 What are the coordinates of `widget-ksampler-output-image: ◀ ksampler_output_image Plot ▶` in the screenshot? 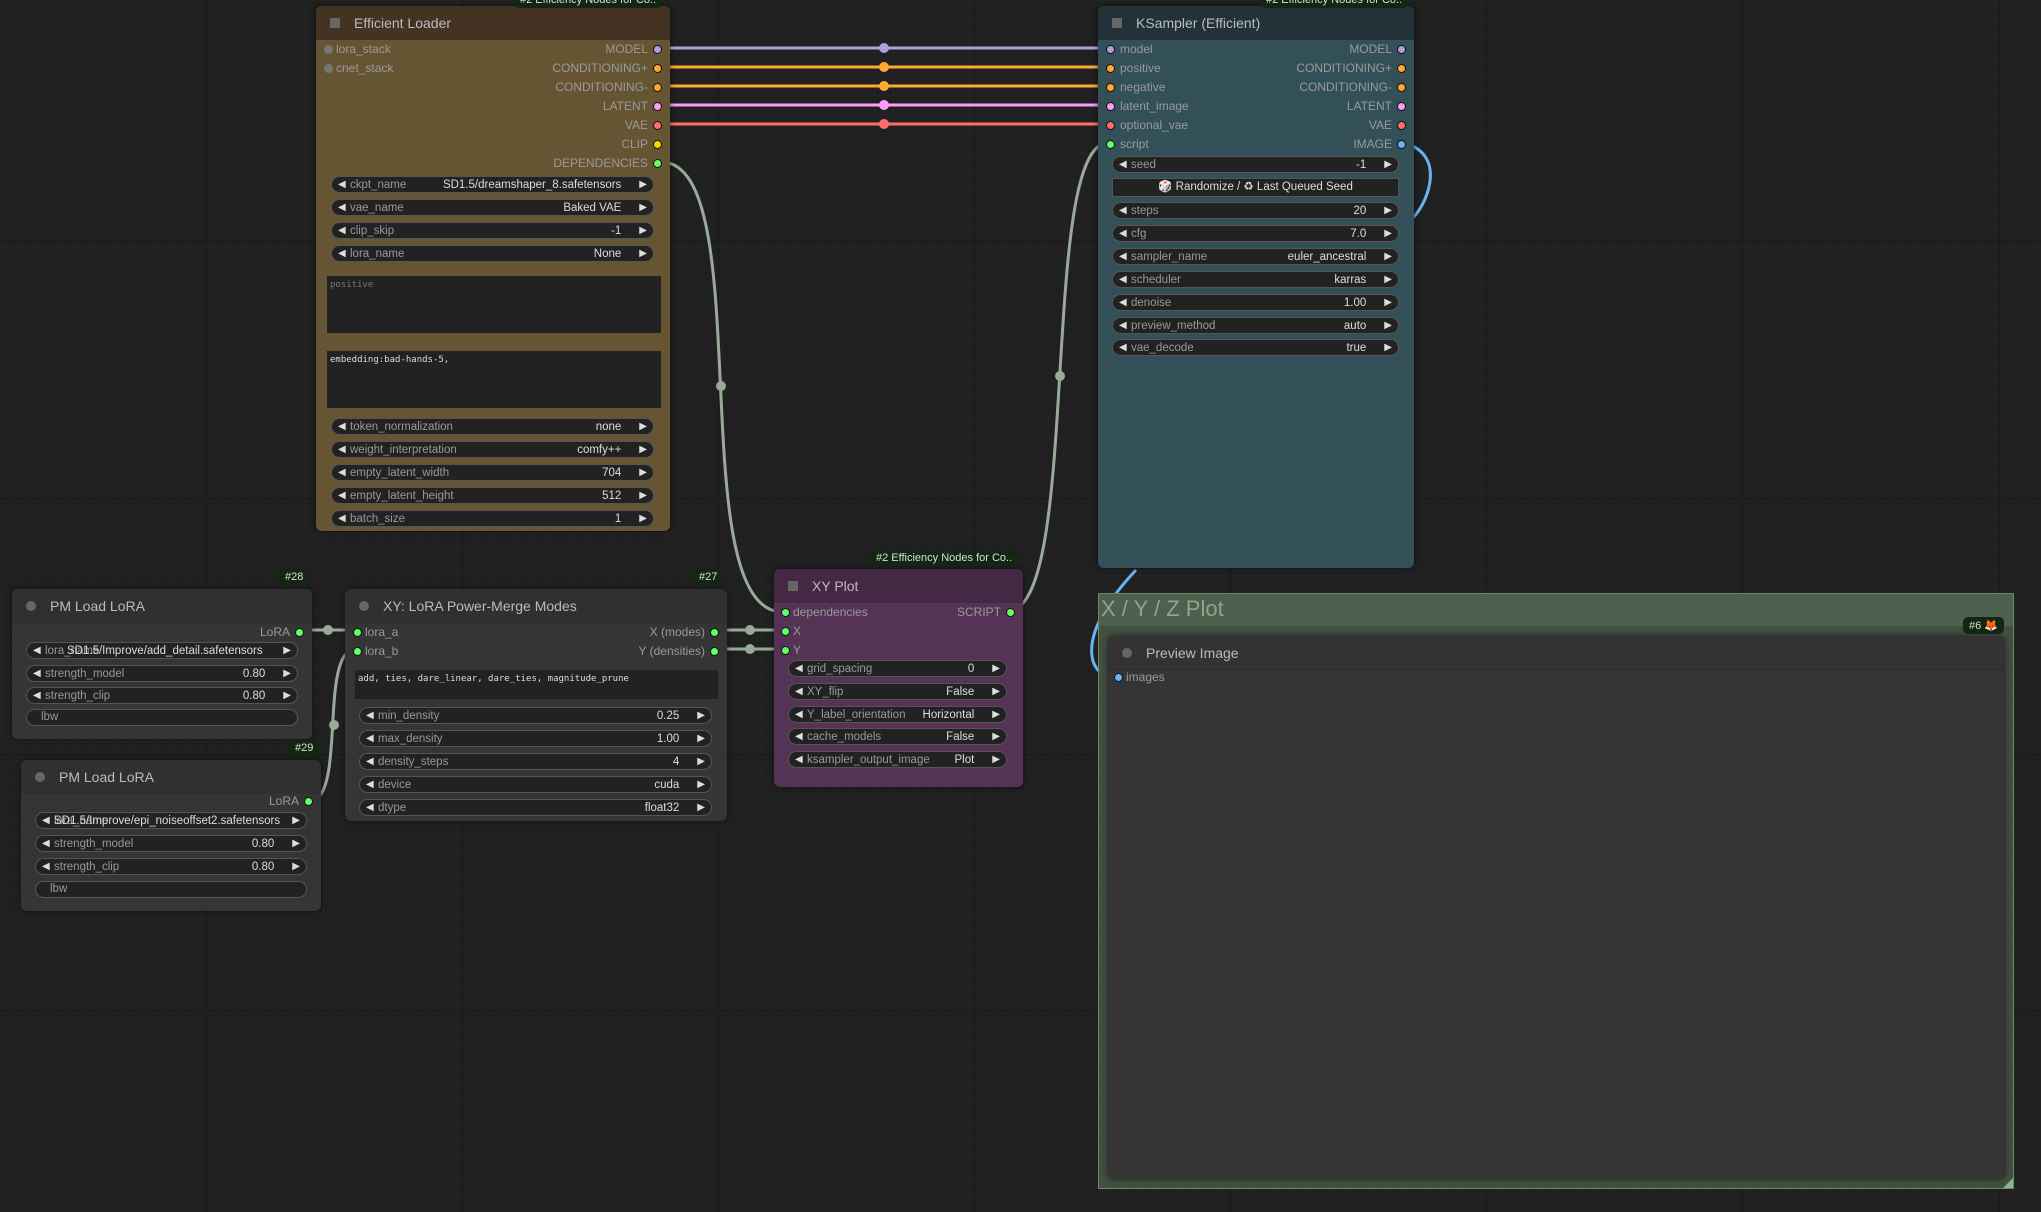 It's located at (897, 759).